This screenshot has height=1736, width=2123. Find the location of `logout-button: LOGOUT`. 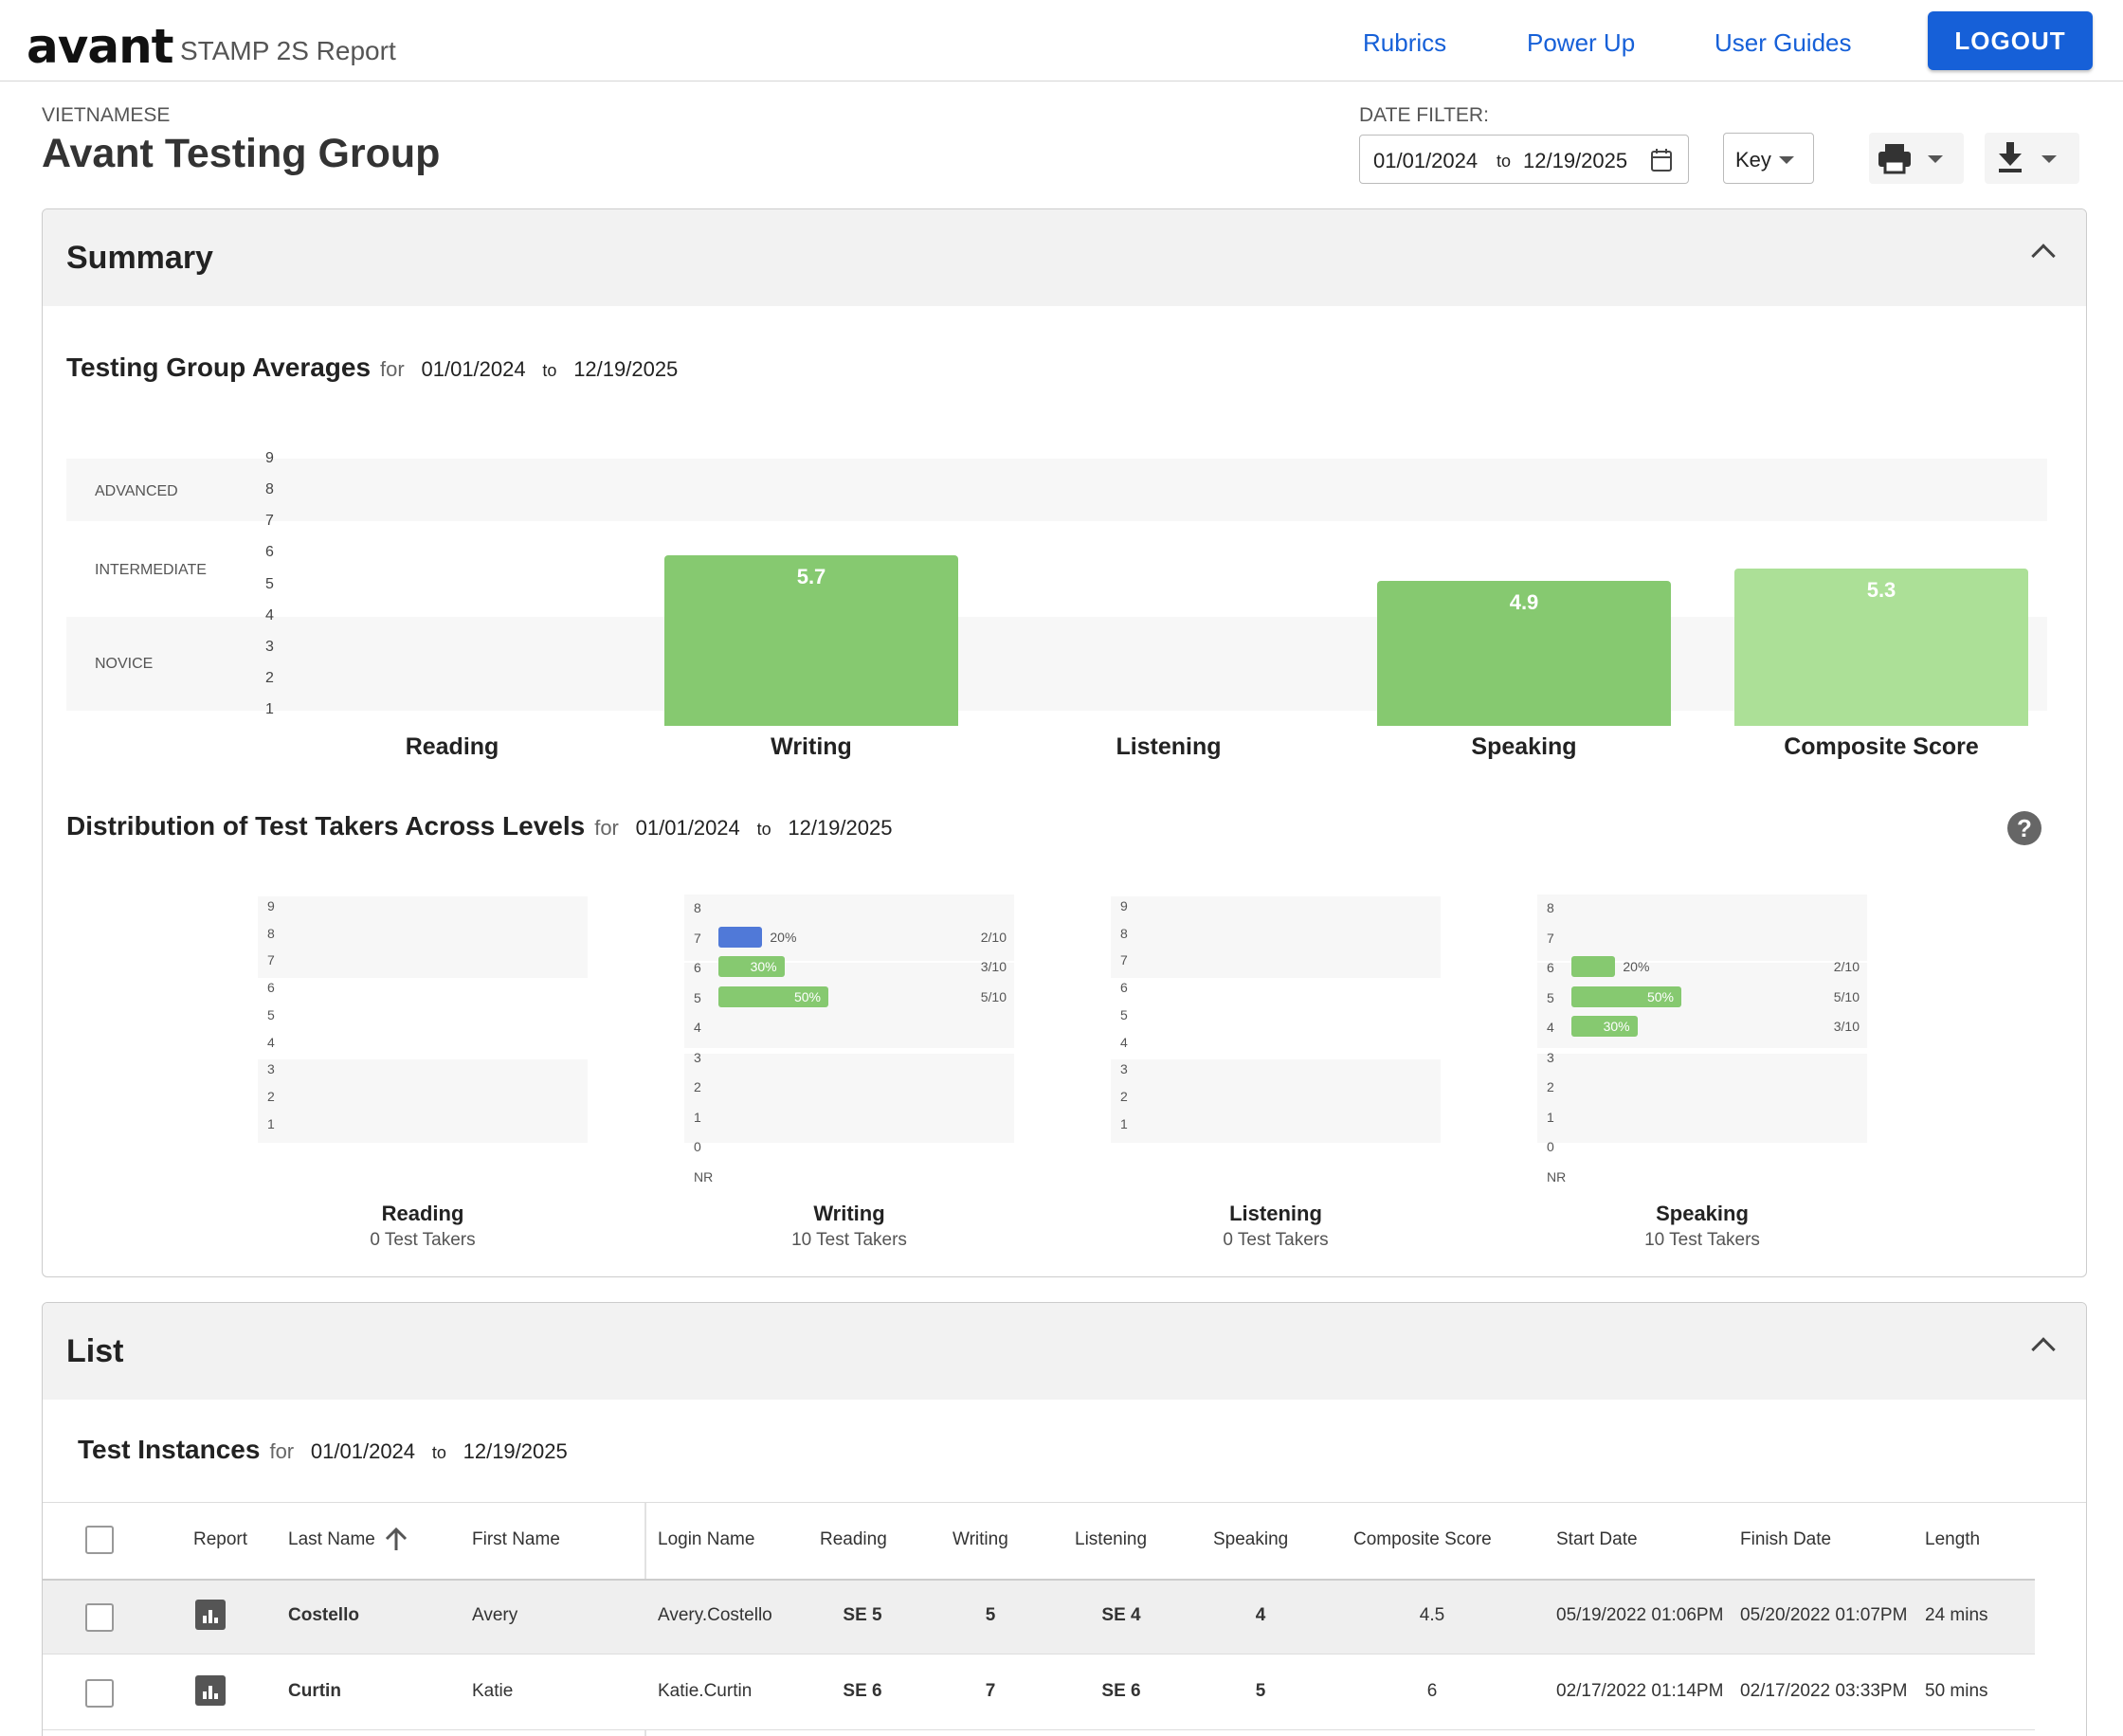

logout-button: LOGOUT is located at coordinates (2010, 40).